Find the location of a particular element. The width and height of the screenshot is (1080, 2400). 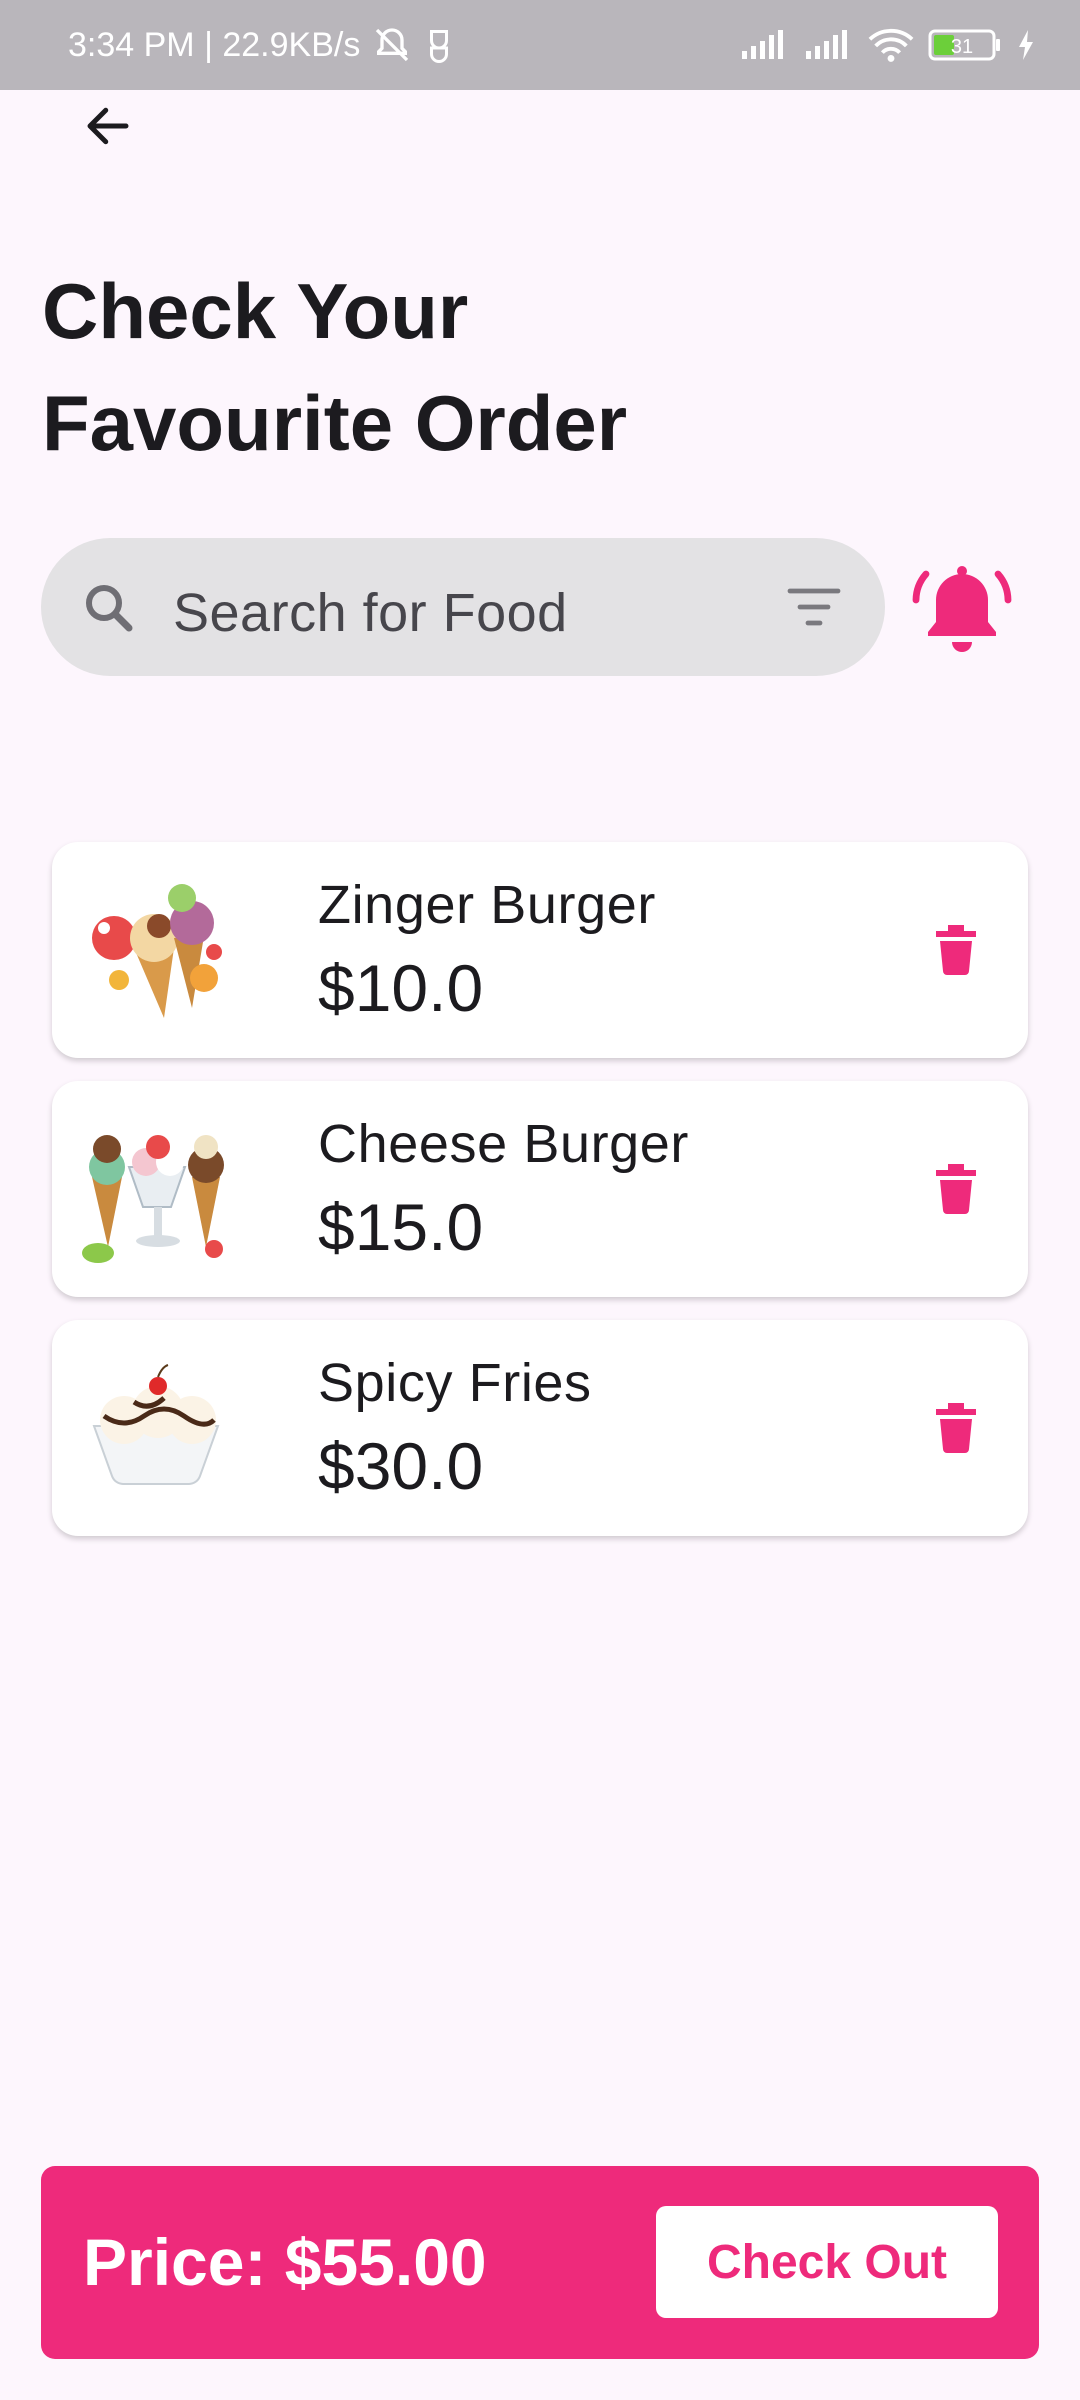

total-price: Price: $55.00 is located at coordinates (285, 2262).